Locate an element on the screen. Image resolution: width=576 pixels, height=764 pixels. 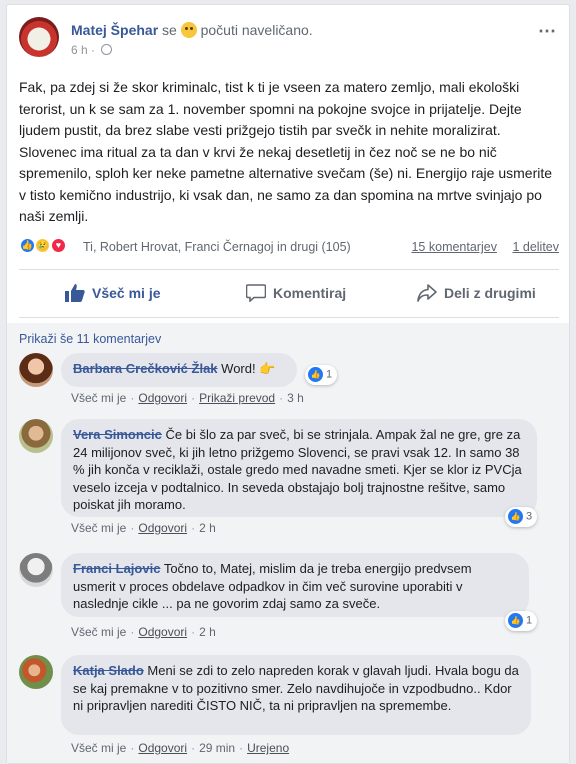
like-button: Všeč mi je is located at coordinates (113, 293).